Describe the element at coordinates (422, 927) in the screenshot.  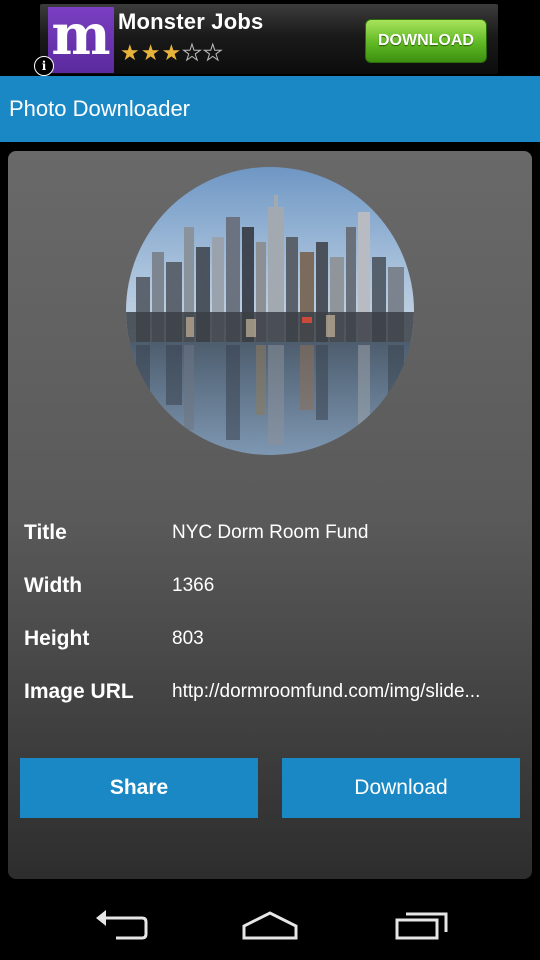
I see `recents-icon` at that location.